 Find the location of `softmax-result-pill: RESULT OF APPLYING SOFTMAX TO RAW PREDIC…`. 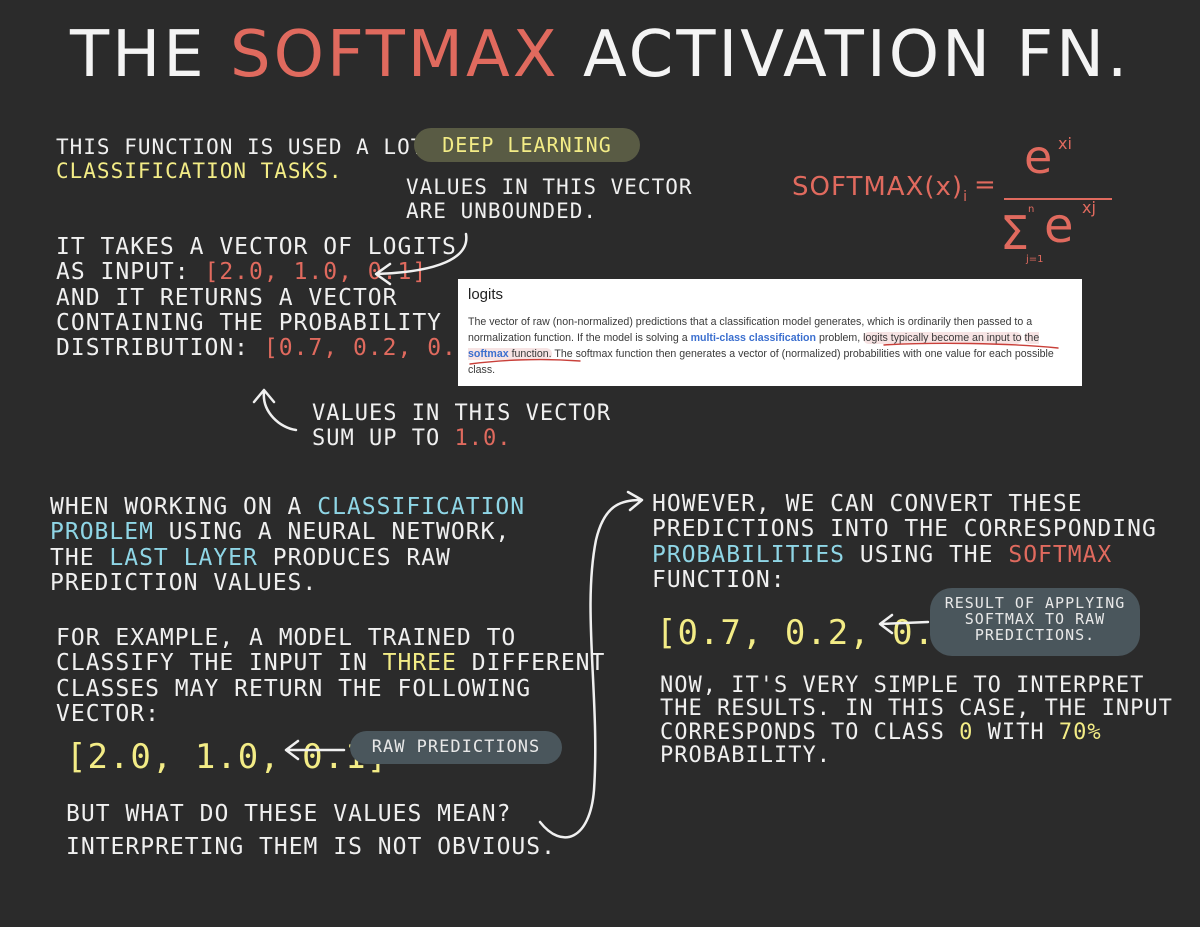

softmax-result-pill: RESULT OF APPLYING SOFTMAX TO RAW PREDIC… is located at coordinates (1035, 622).